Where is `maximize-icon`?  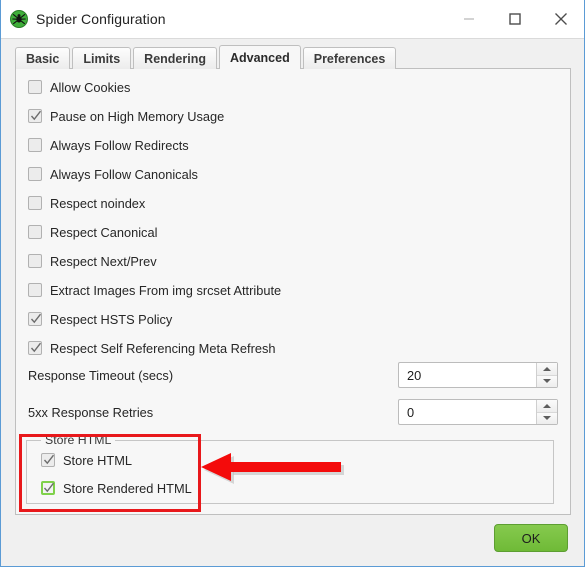 maximize-icon is located at coordinates (515, 19).